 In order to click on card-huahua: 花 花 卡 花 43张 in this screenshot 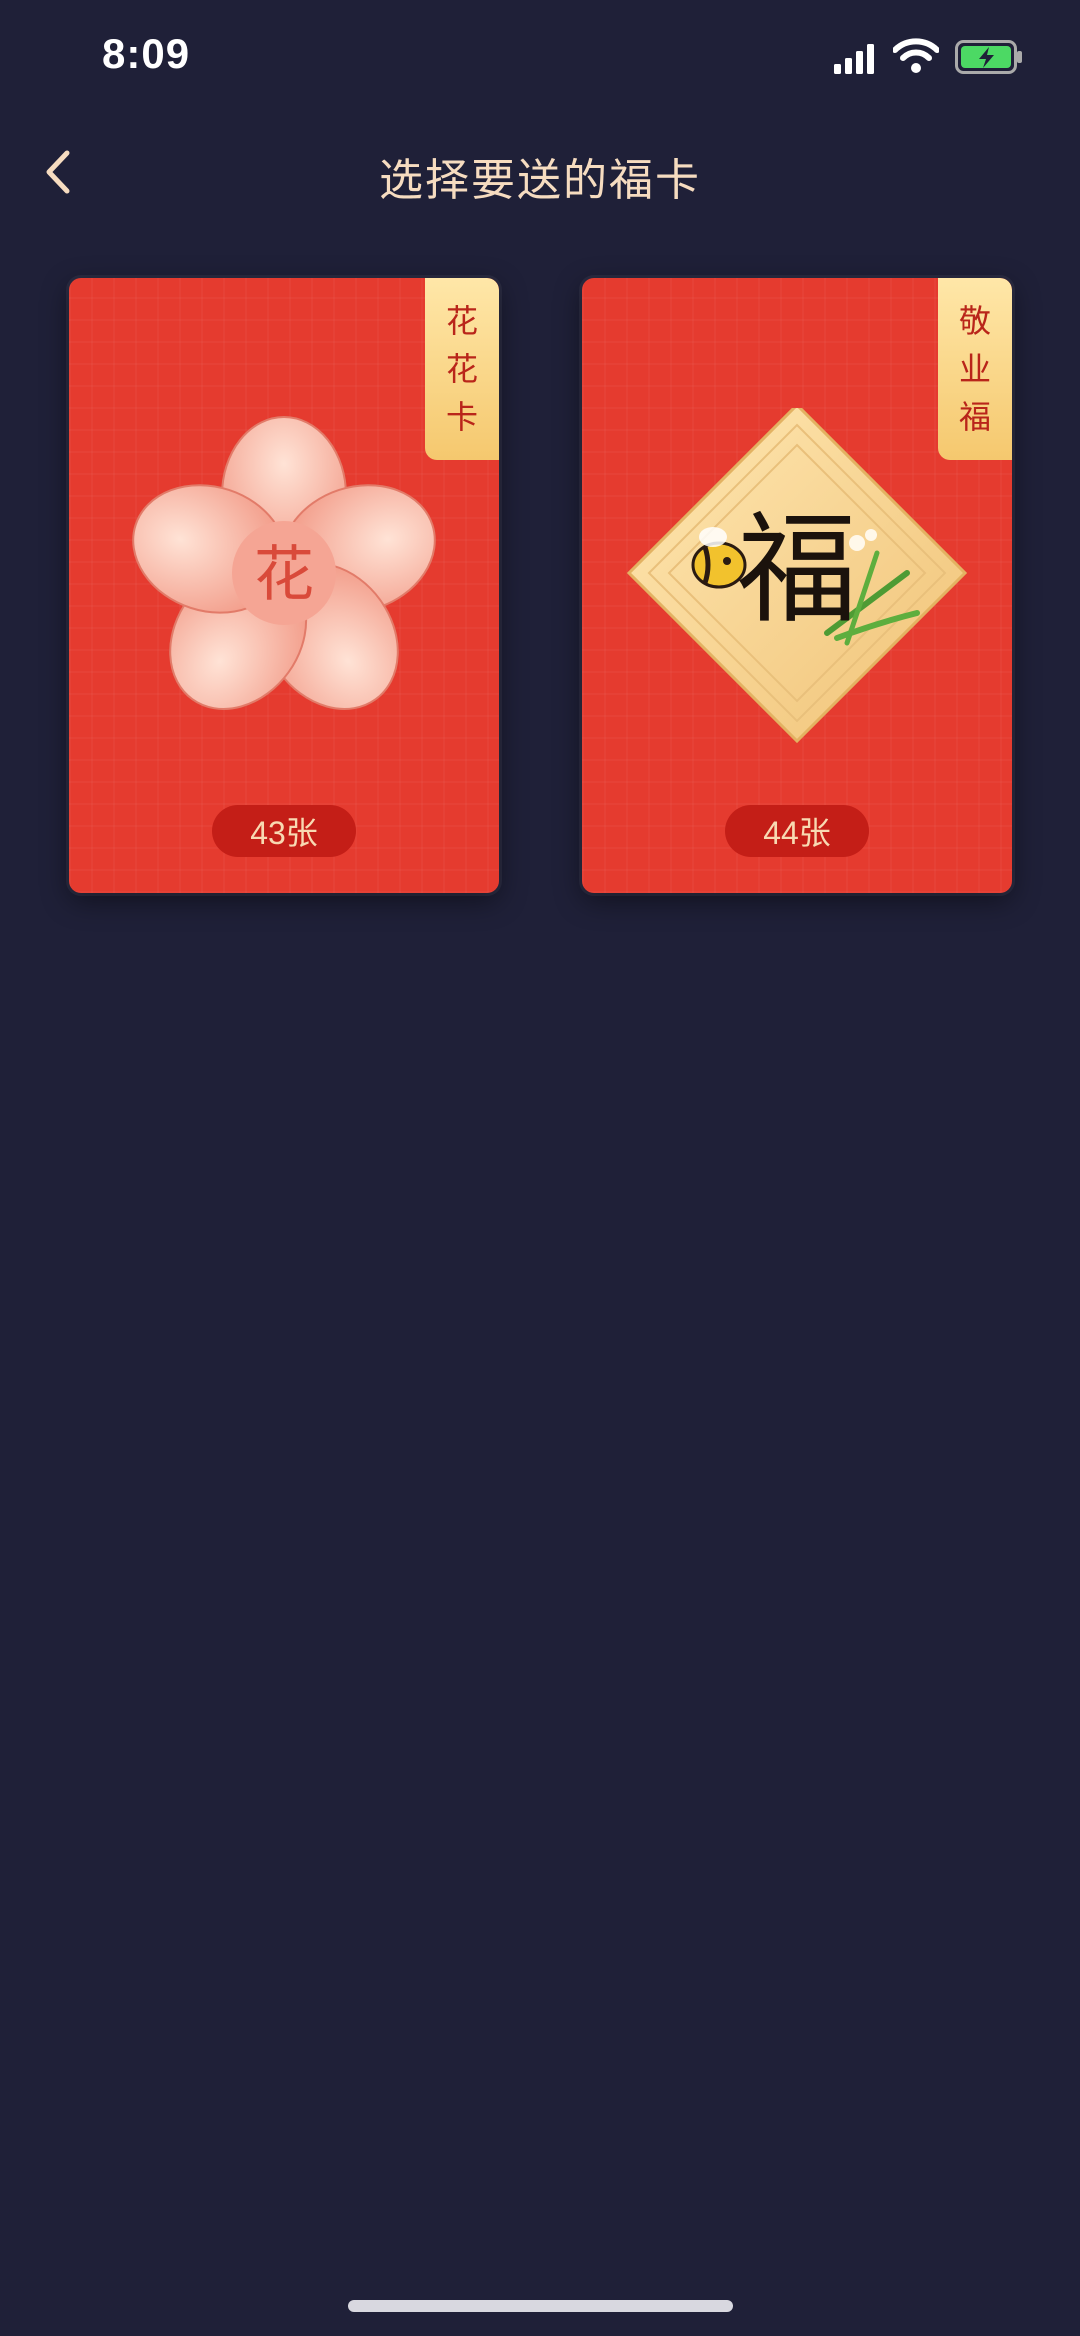, I will do `click(284, 585)`.